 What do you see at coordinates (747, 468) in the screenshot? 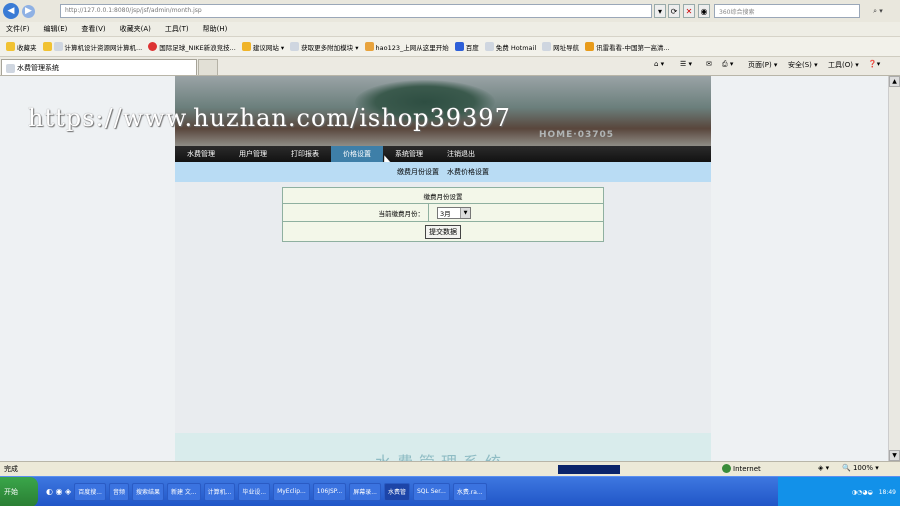
I see `zone-label: Internet` at bounding box center [747, 468].